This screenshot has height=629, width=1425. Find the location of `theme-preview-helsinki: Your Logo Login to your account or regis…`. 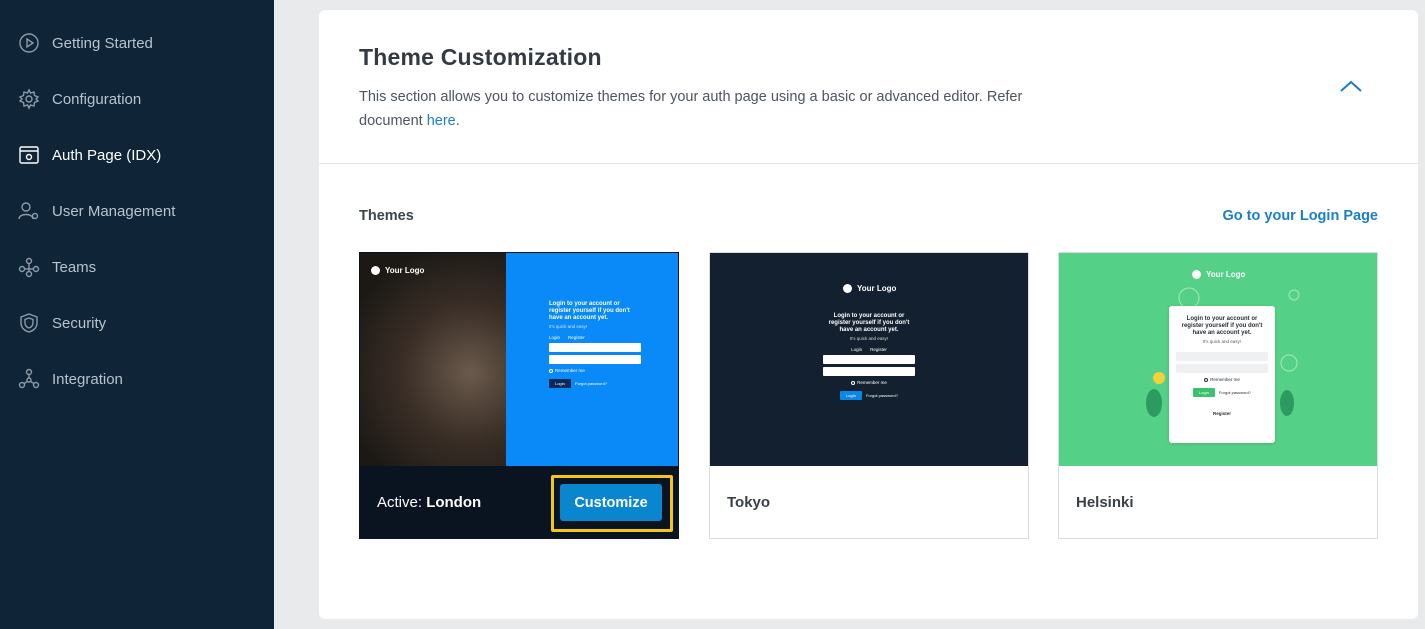

theme-preview-helsinki: Your Logo Login to your account or regis… is located at coordinates (1218, 359).